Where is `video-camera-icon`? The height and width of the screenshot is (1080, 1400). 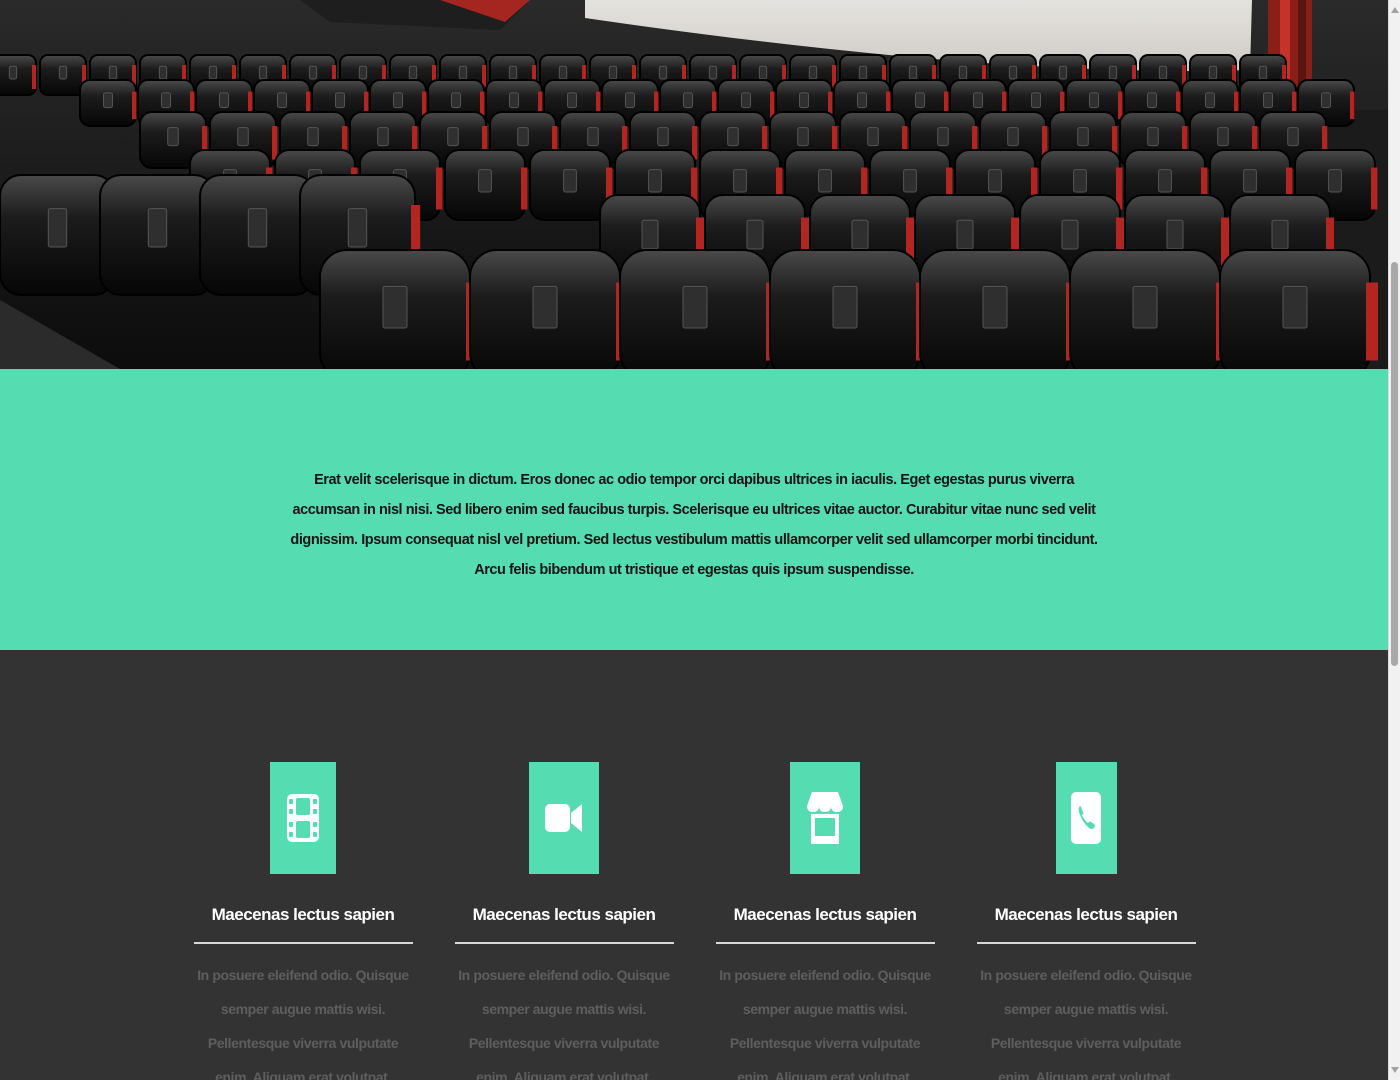
video-camera-icon is located at coordinates (563, 818).